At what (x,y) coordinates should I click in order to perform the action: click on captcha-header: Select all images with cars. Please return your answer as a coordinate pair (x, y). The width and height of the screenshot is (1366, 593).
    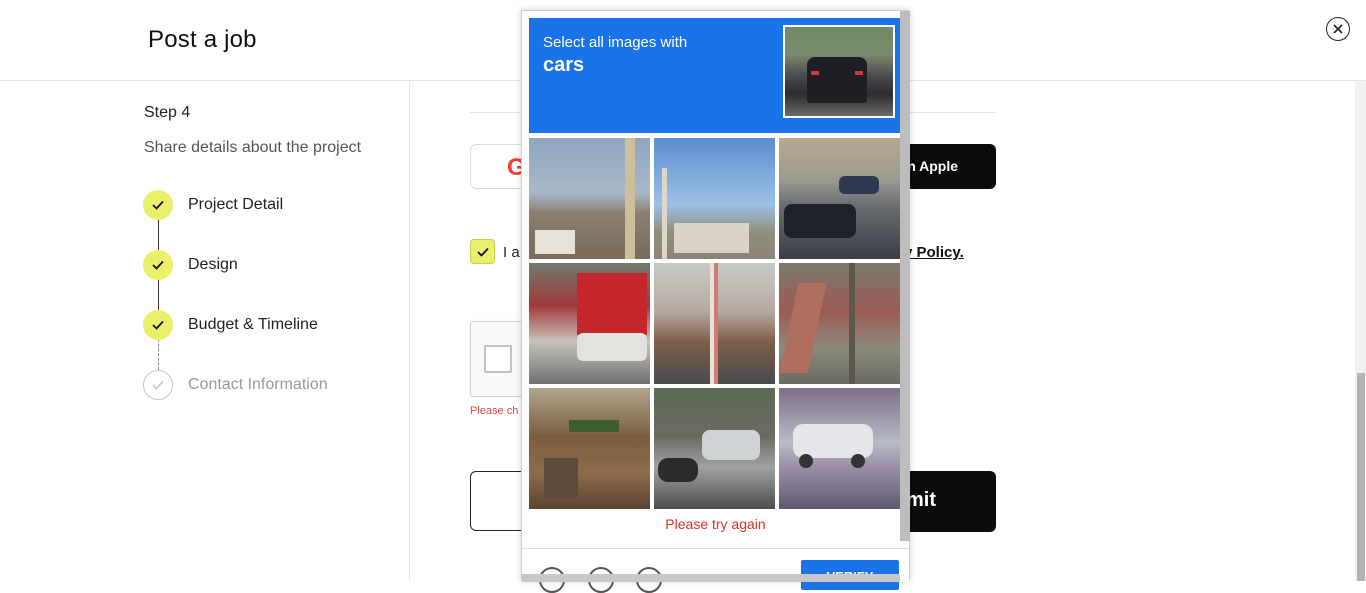
    Looking at the image, I should click on (714, 75).